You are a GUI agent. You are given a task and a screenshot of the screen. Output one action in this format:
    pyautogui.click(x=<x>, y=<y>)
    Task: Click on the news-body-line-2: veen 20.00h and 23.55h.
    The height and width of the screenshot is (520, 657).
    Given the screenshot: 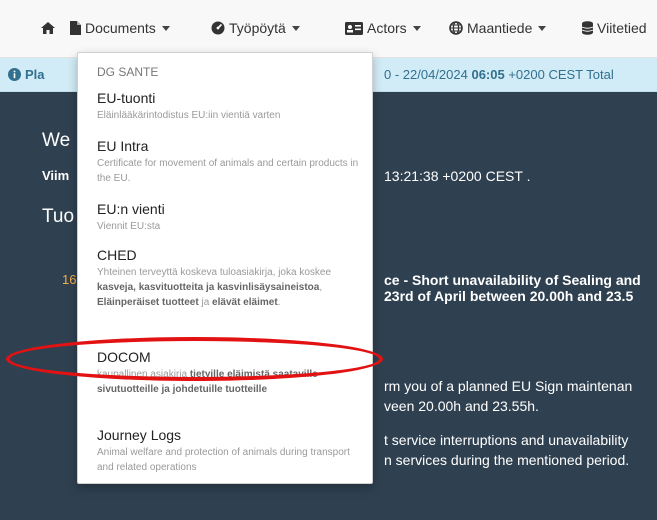 What is the action you would take?
    pyautogui.click(x=461, y=406)
    